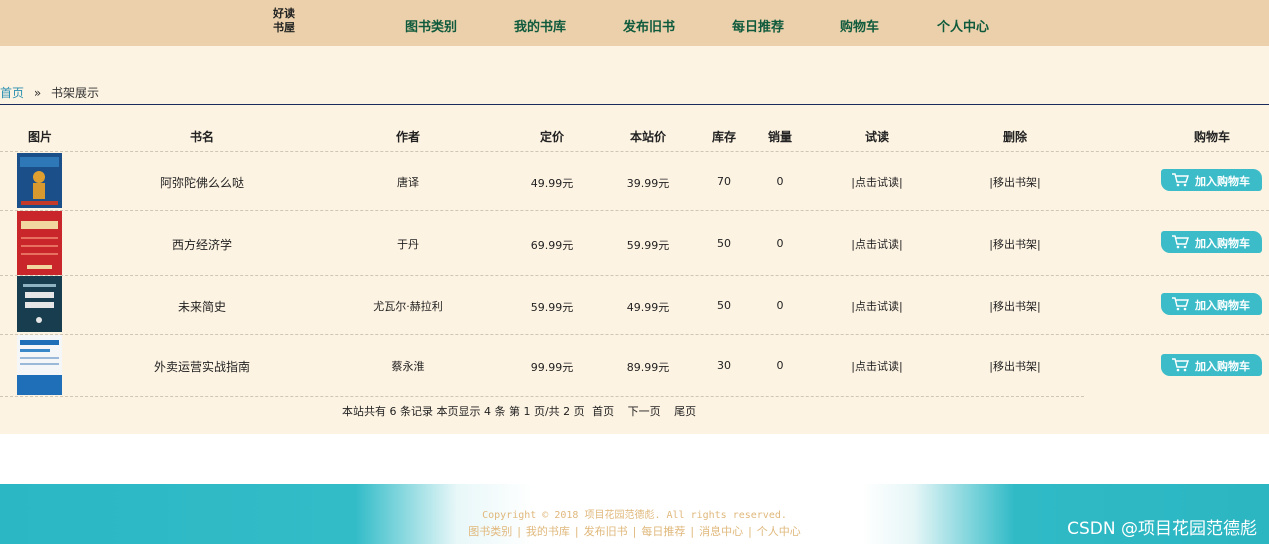 This screenshot has width=1269, height=544. I want to click on book-author: 蔡永淮, so click(408, 366).